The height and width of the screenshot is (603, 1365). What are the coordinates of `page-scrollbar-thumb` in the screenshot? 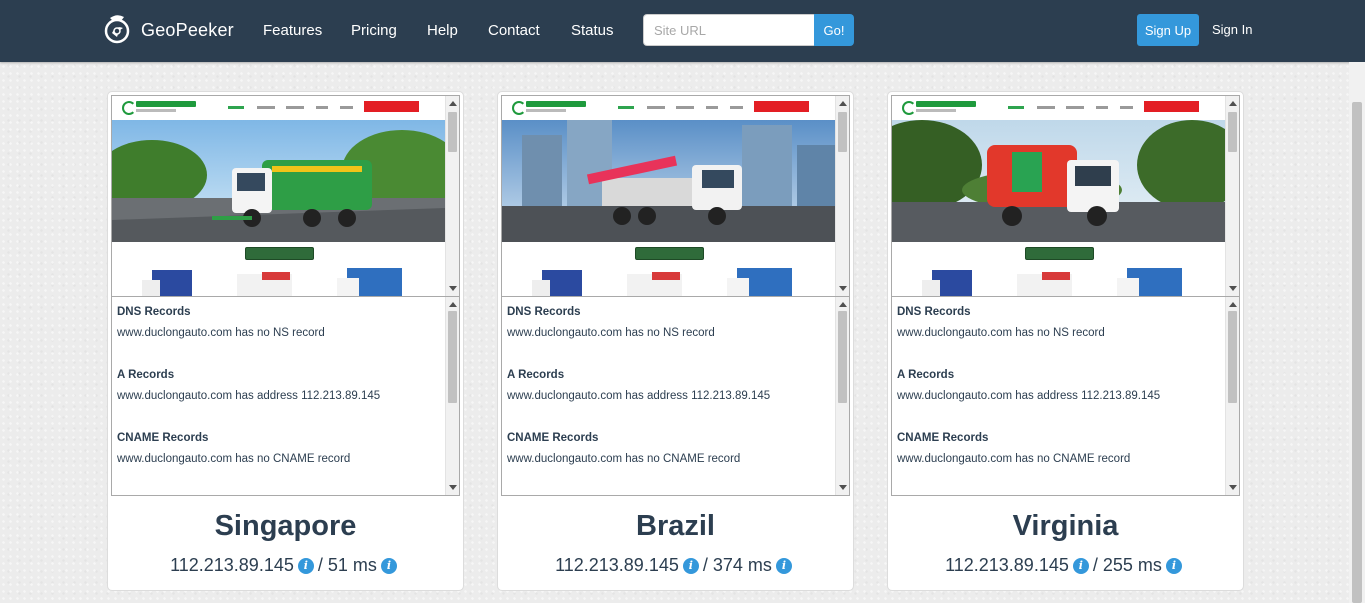 It's located at (1357, 352).